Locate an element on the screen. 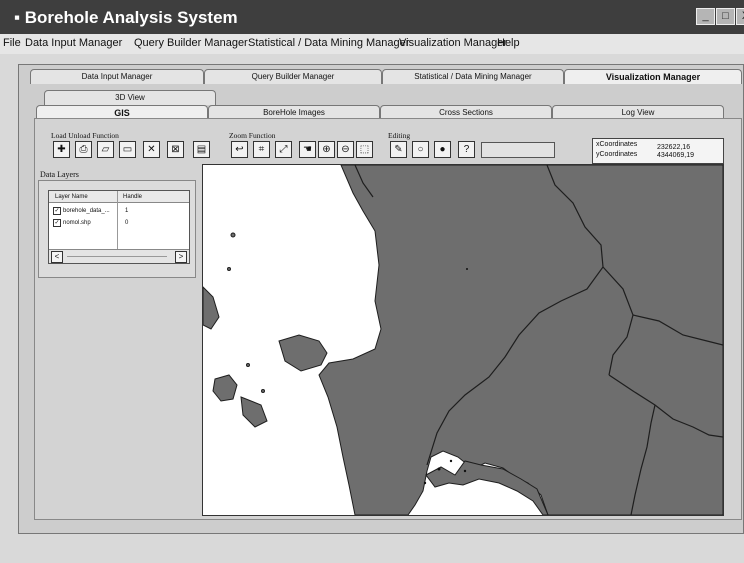 Image resolution: width=744 pixels, height=563 pixels. pencil-icon: ✎ is located at coordinates (398, 149).